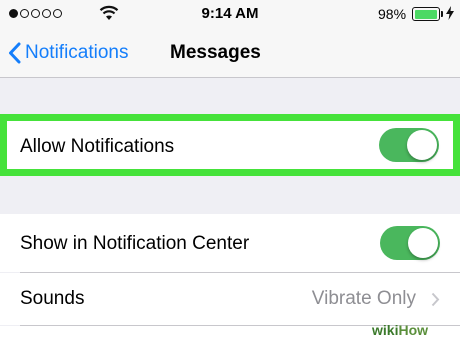 The height and width of the screenshot is (345, 460). I want to click on battery-tip, so click(442, 14).